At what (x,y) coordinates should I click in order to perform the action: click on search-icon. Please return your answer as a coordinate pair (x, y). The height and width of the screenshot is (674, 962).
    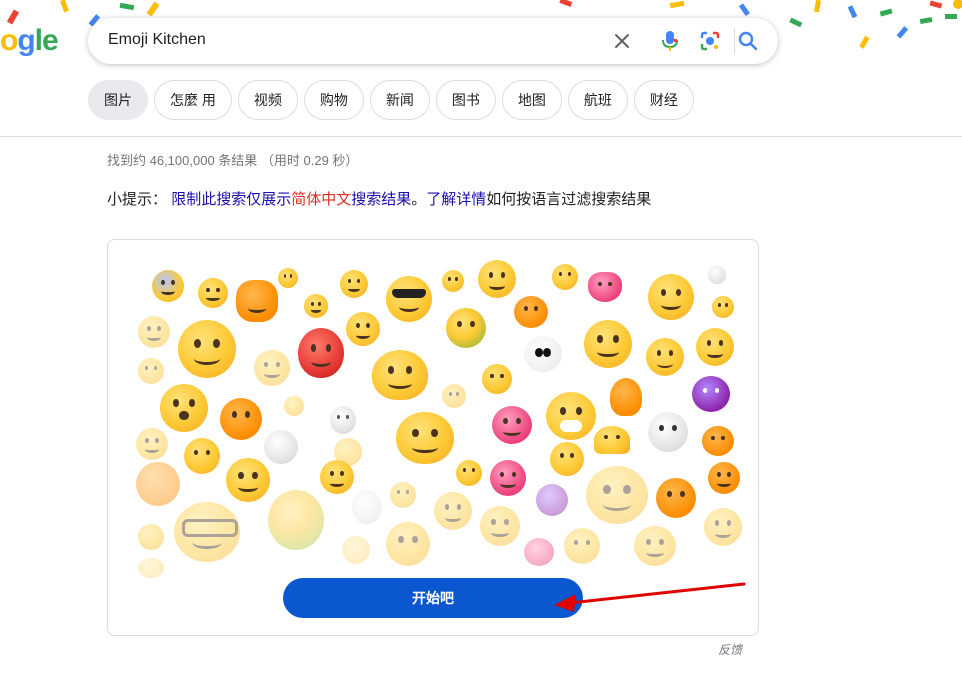
    Looking at the image, I should click on (748, 41).